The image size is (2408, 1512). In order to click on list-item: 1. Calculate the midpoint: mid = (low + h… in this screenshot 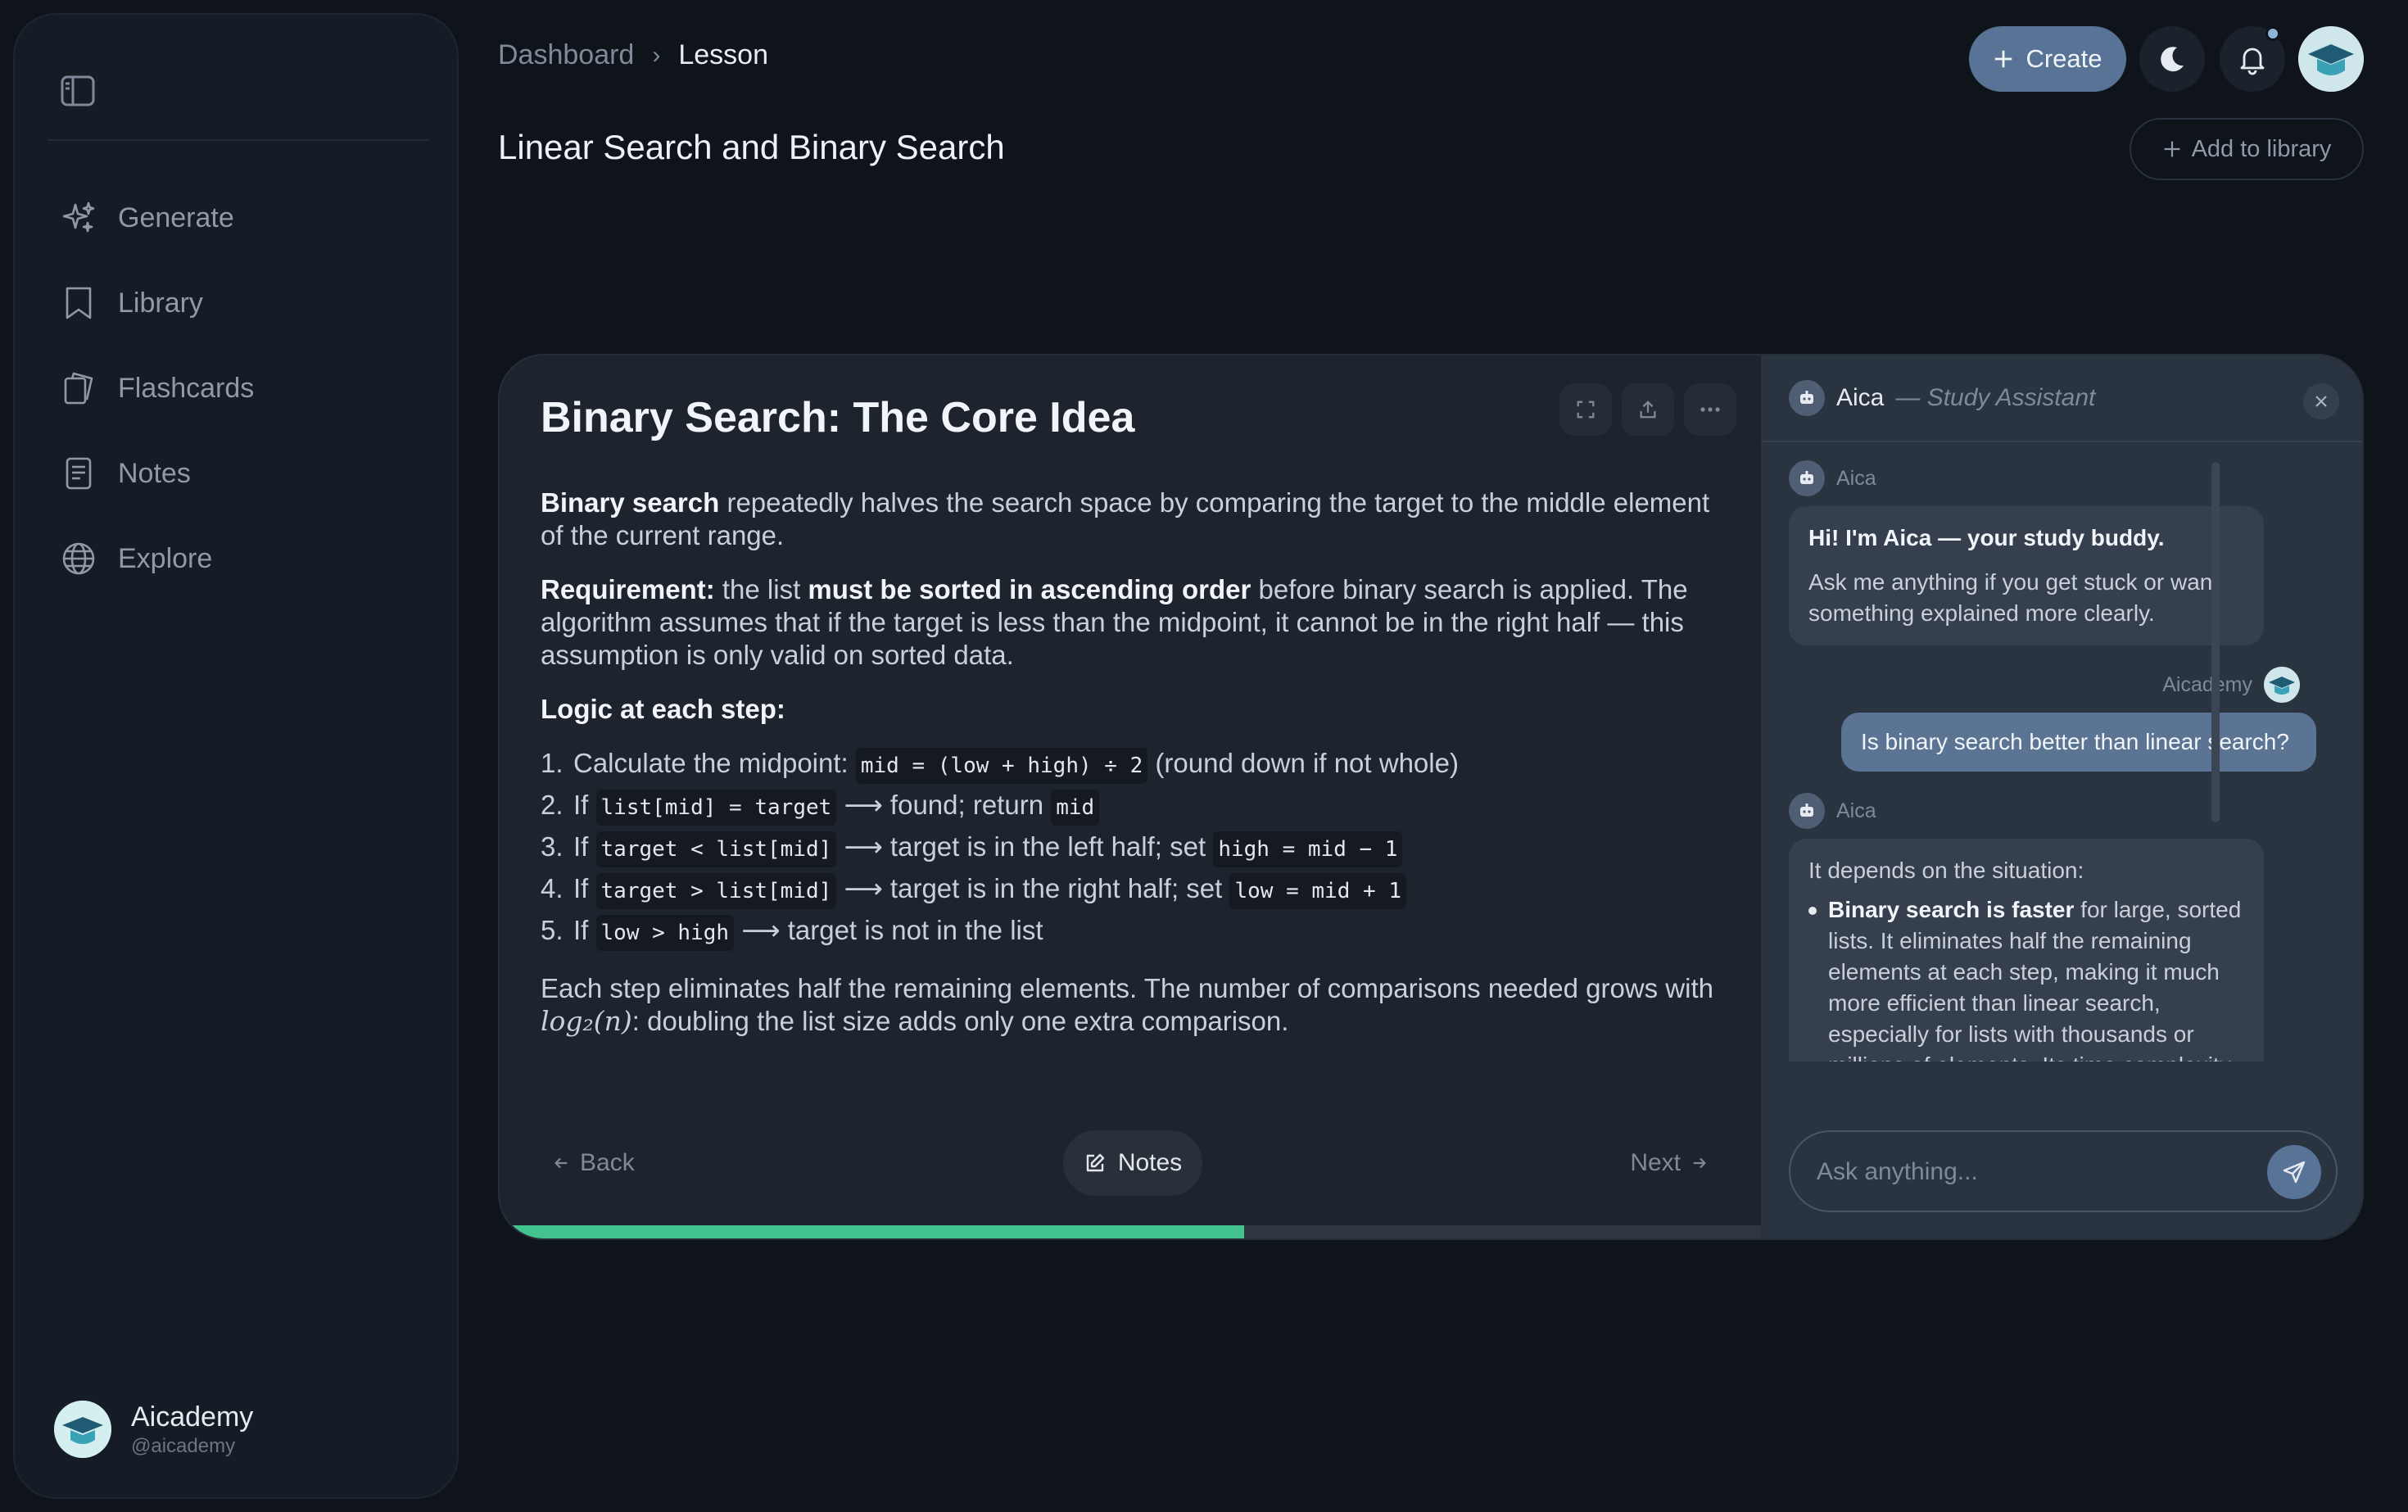, I will do `click(1130, 766)`.